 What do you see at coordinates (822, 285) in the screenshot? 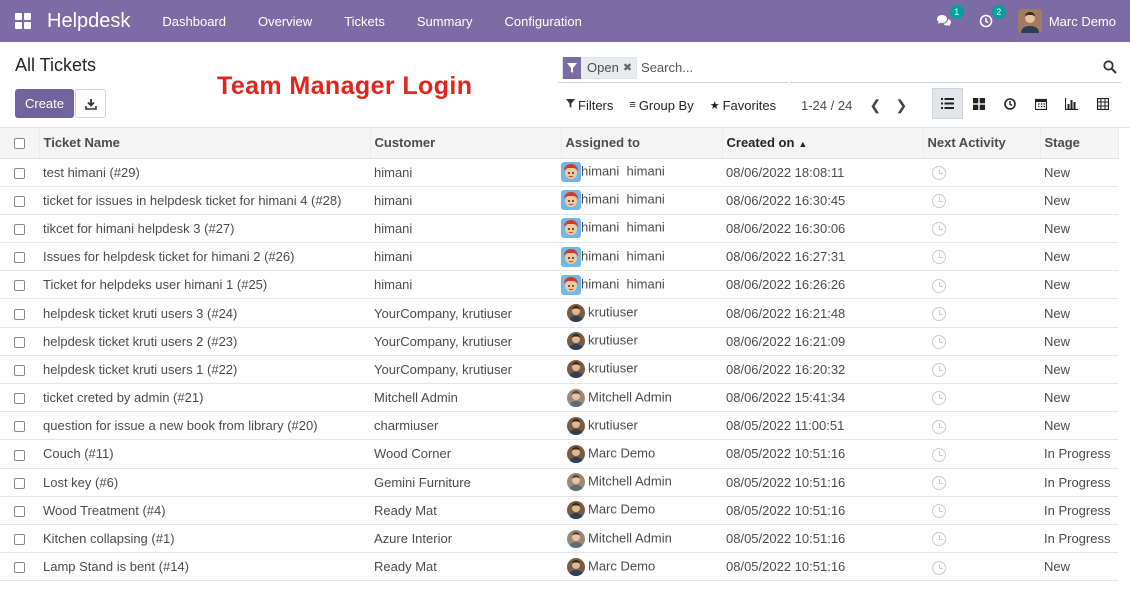
I see `cell-created-on: 08/06/2022 16:26:26` at bounding box center [822, 285].